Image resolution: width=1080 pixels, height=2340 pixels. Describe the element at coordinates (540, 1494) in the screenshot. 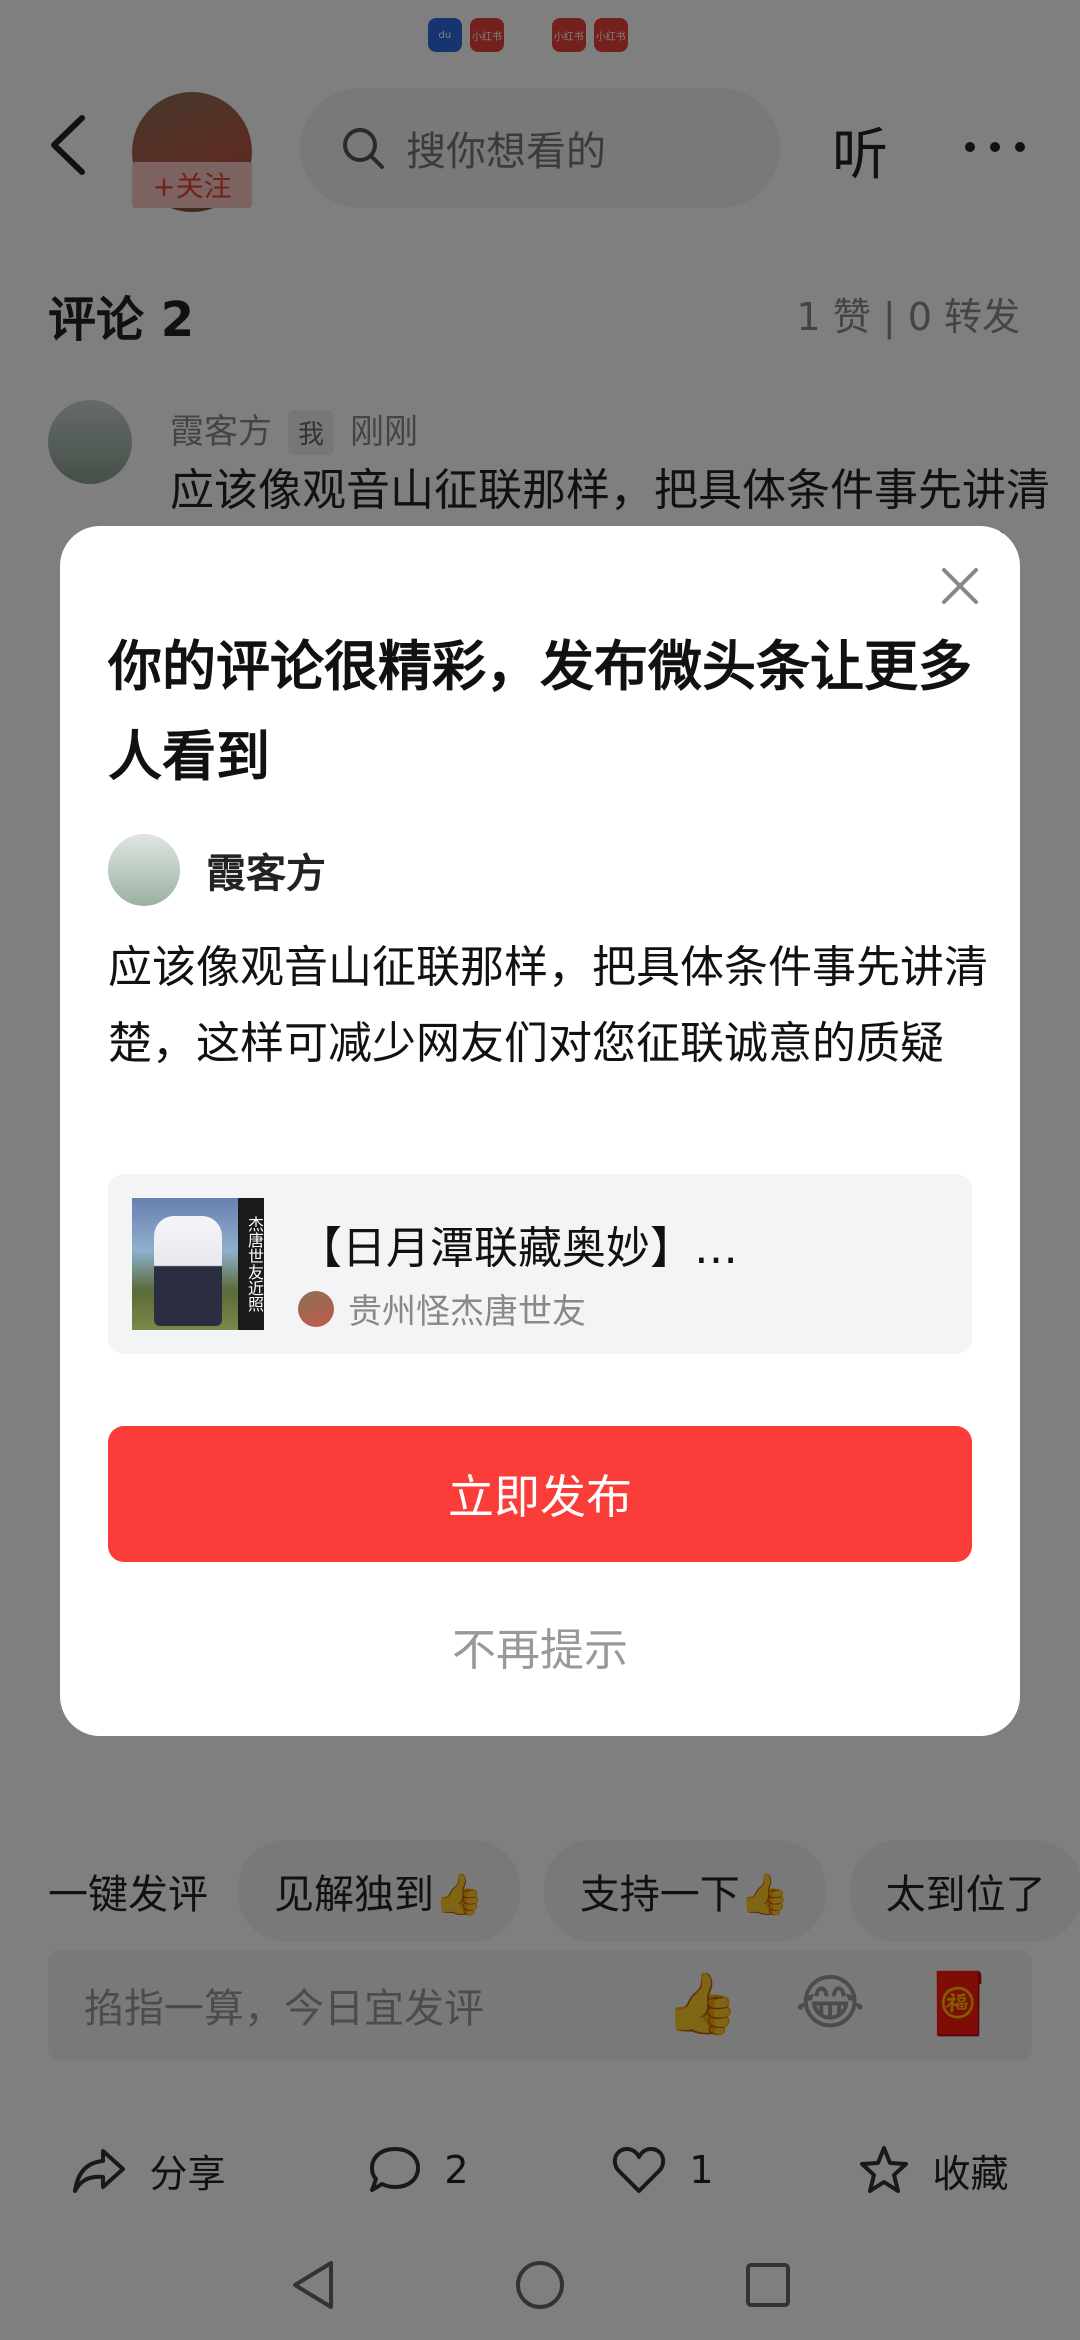

I see `publish-now-button: 立即发布` at that location.